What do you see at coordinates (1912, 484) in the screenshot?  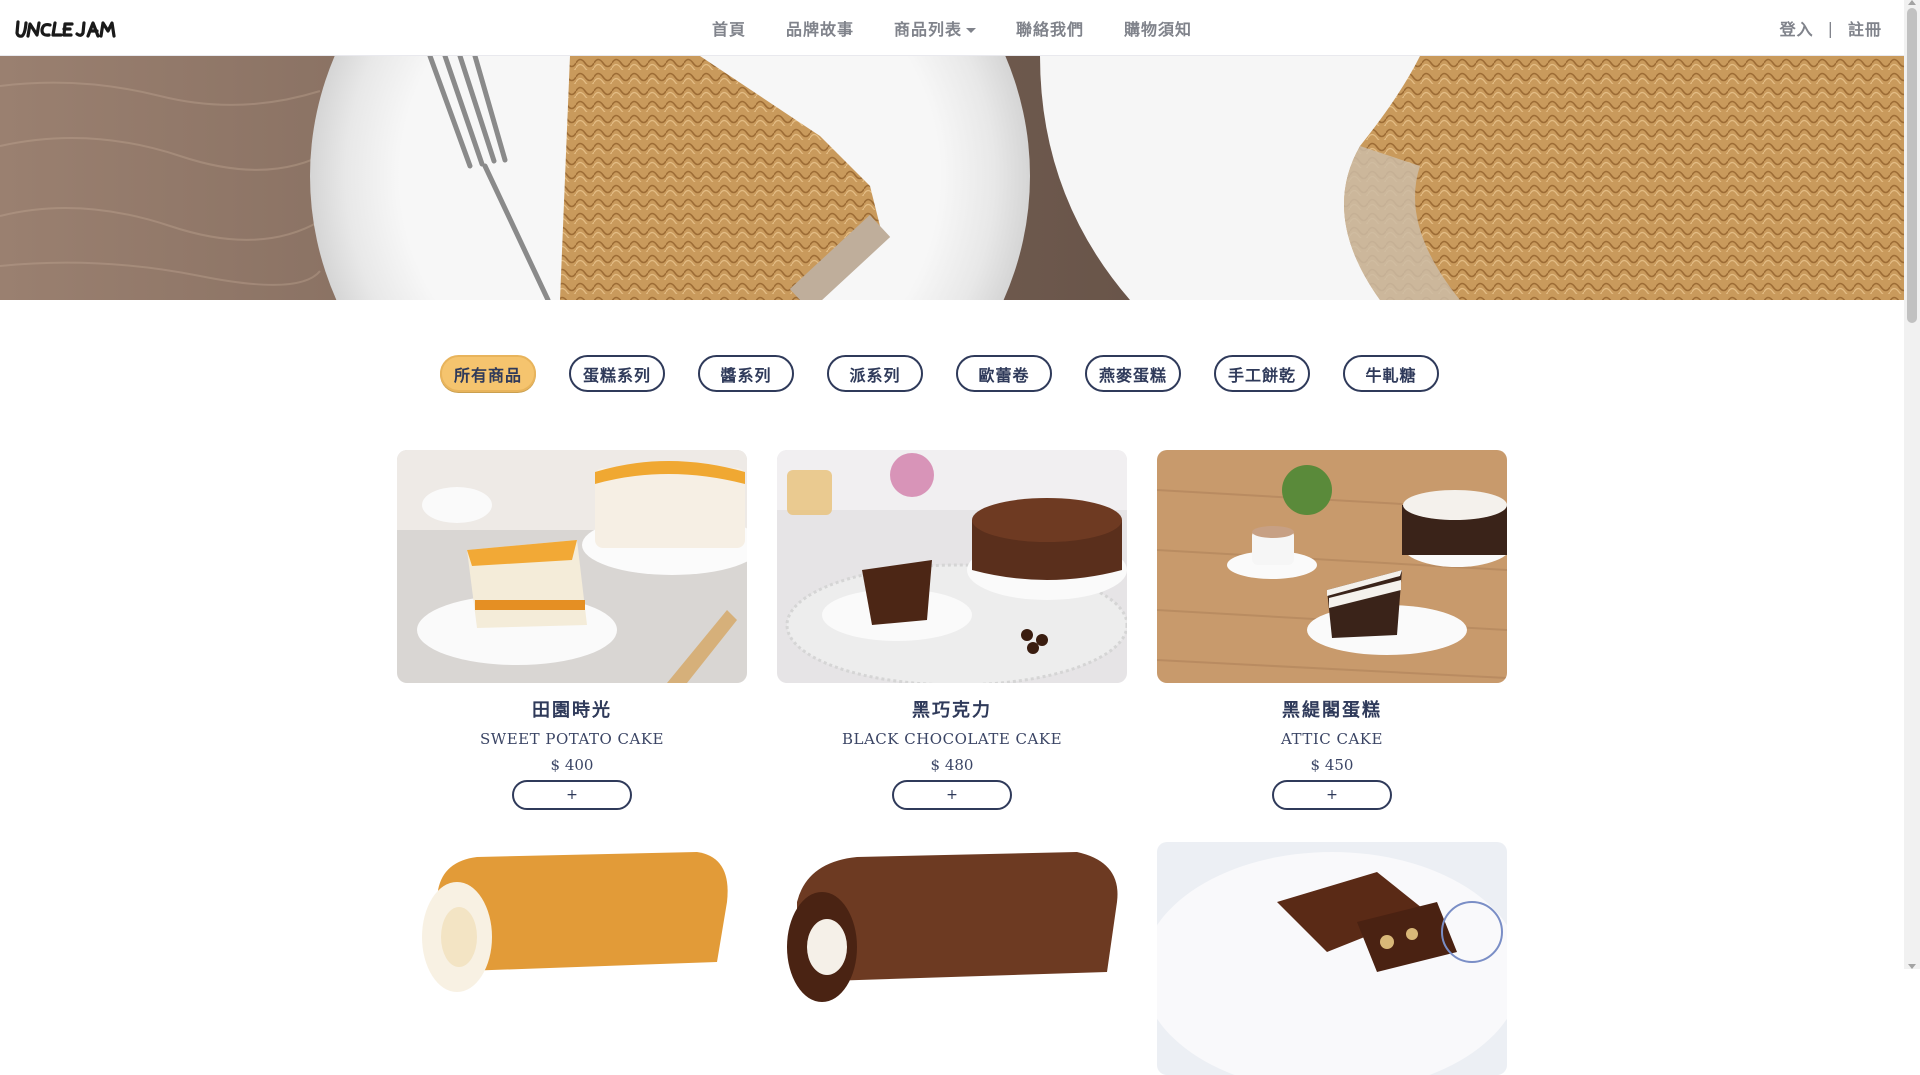 I see `page-scrollbar` at bounding box center [1912, 484].